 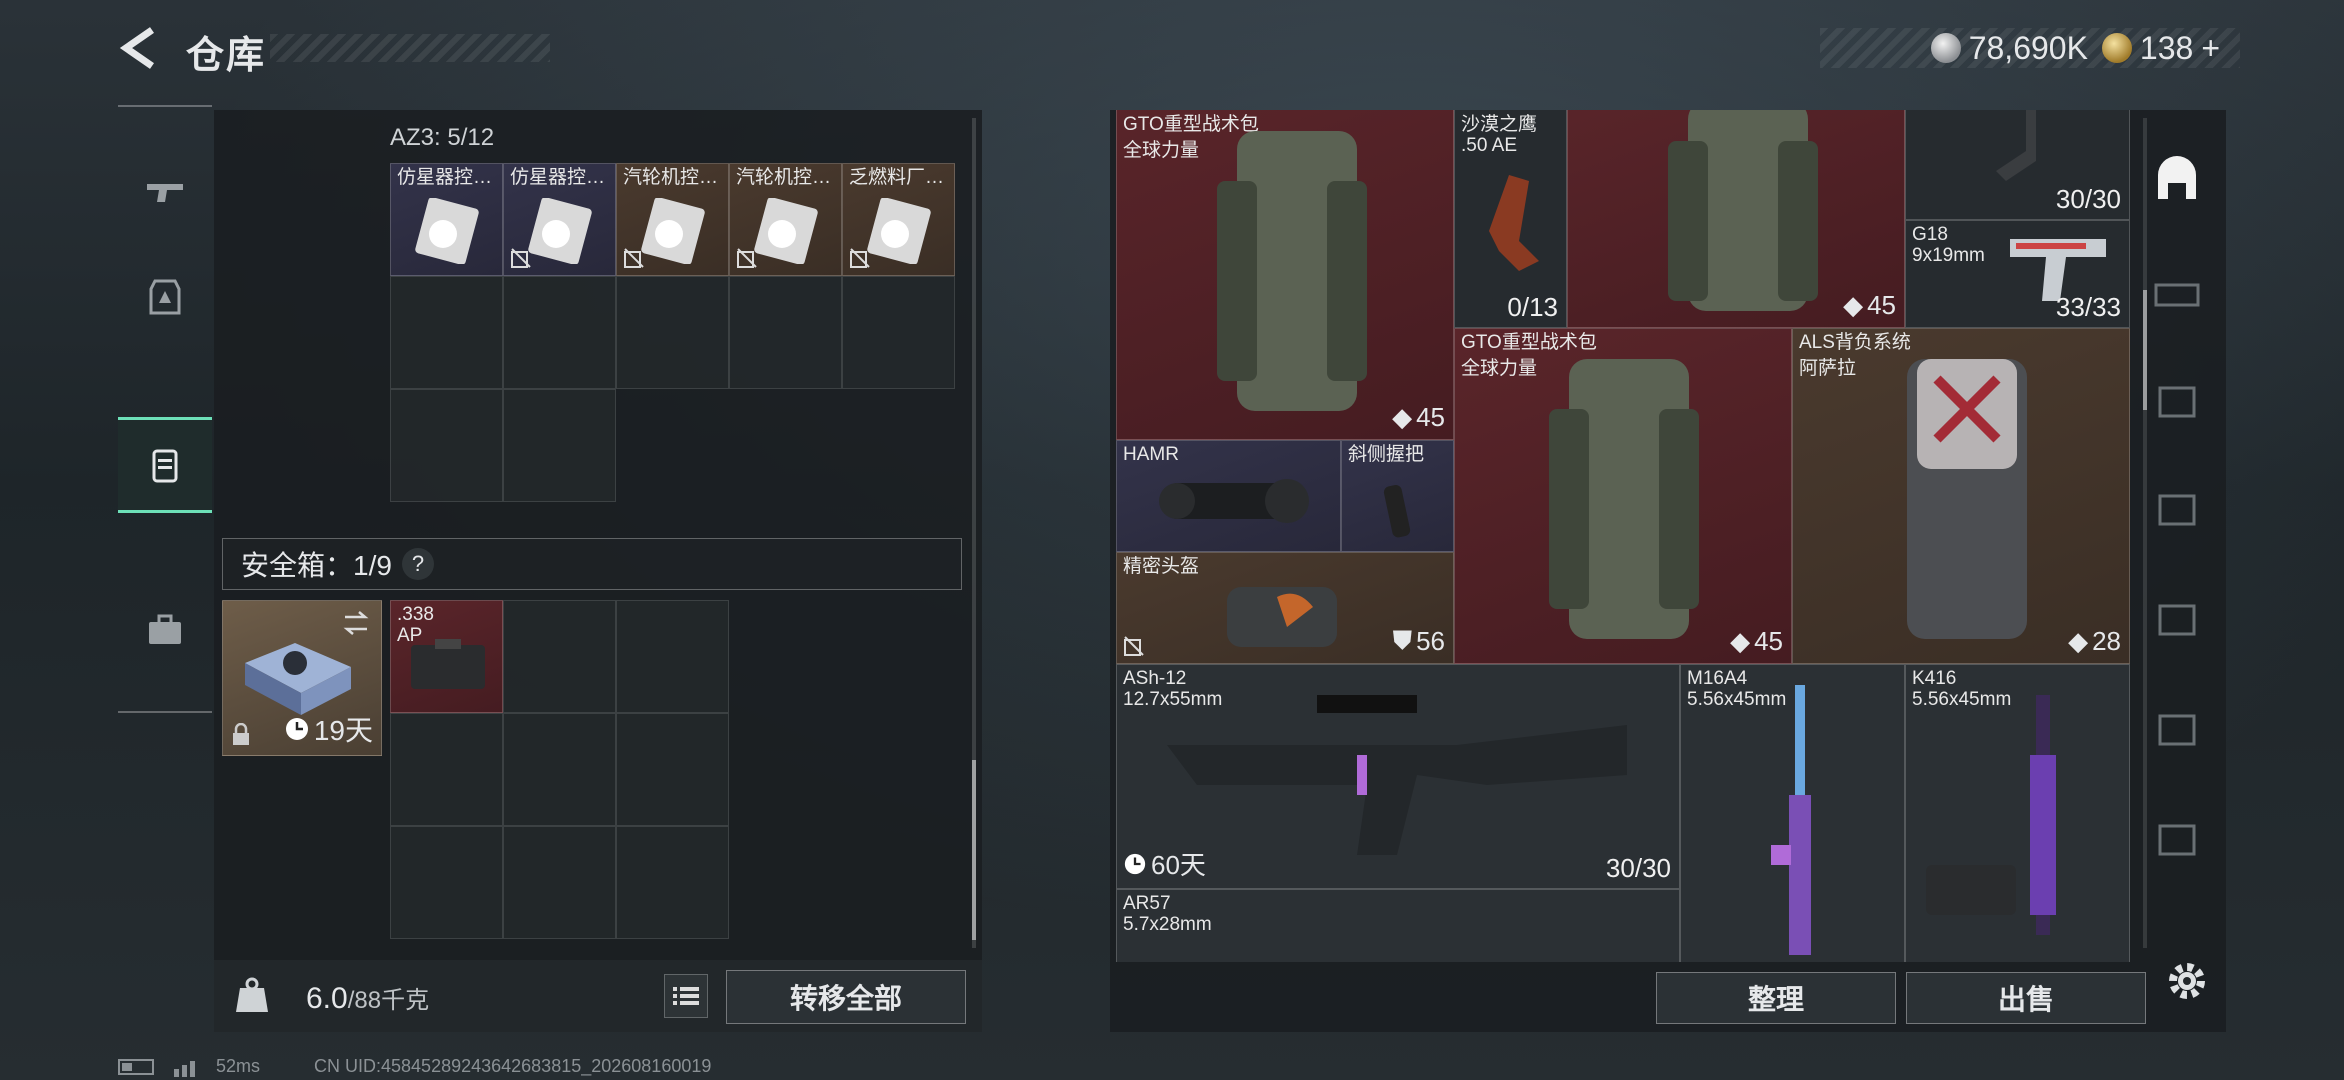 I want to click on page-title: 仓库, so click(x=226, y=56).